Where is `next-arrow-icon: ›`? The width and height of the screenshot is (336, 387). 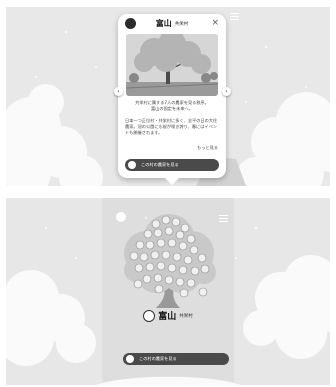 next-arrow-icon: › is located at coordinates (226, 91).